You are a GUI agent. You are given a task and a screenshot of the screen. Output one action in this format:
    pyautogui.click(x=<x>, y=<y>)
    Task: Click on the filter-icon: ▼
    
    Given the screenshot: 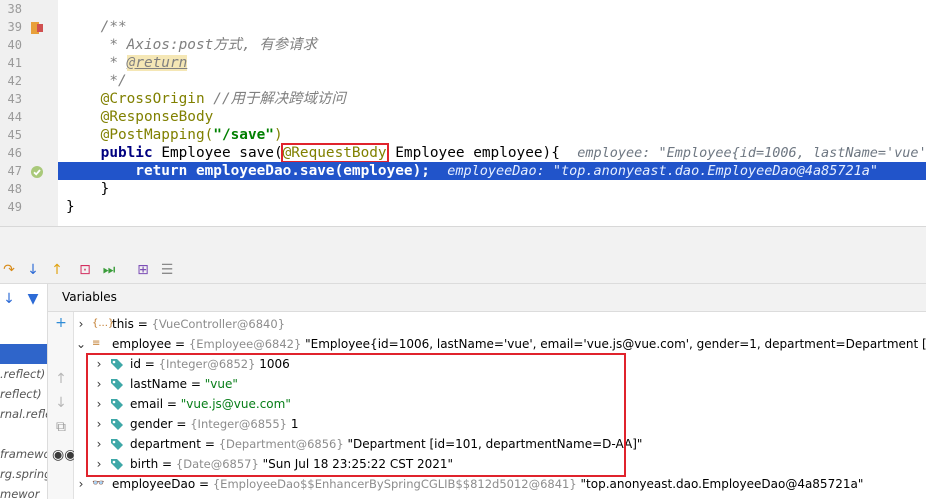 What is the action you would take?
    pyautogui.click(x=33, y=299)
    